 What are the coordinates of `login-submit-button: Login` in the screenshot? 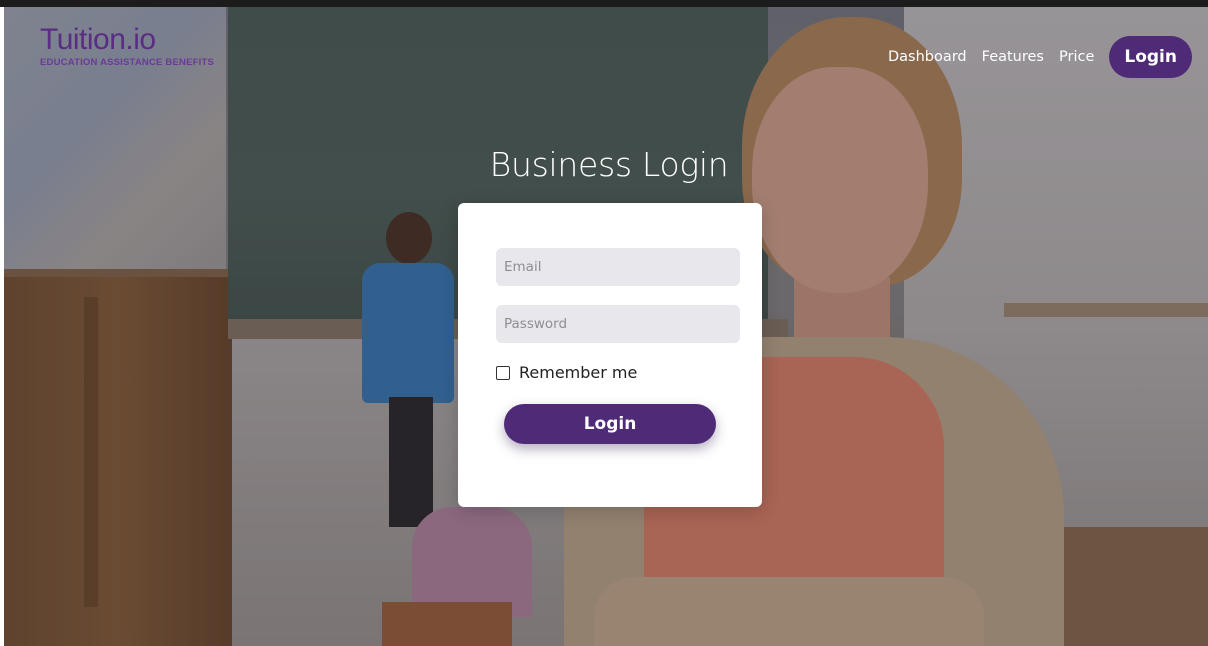 It's located at (610, 424).